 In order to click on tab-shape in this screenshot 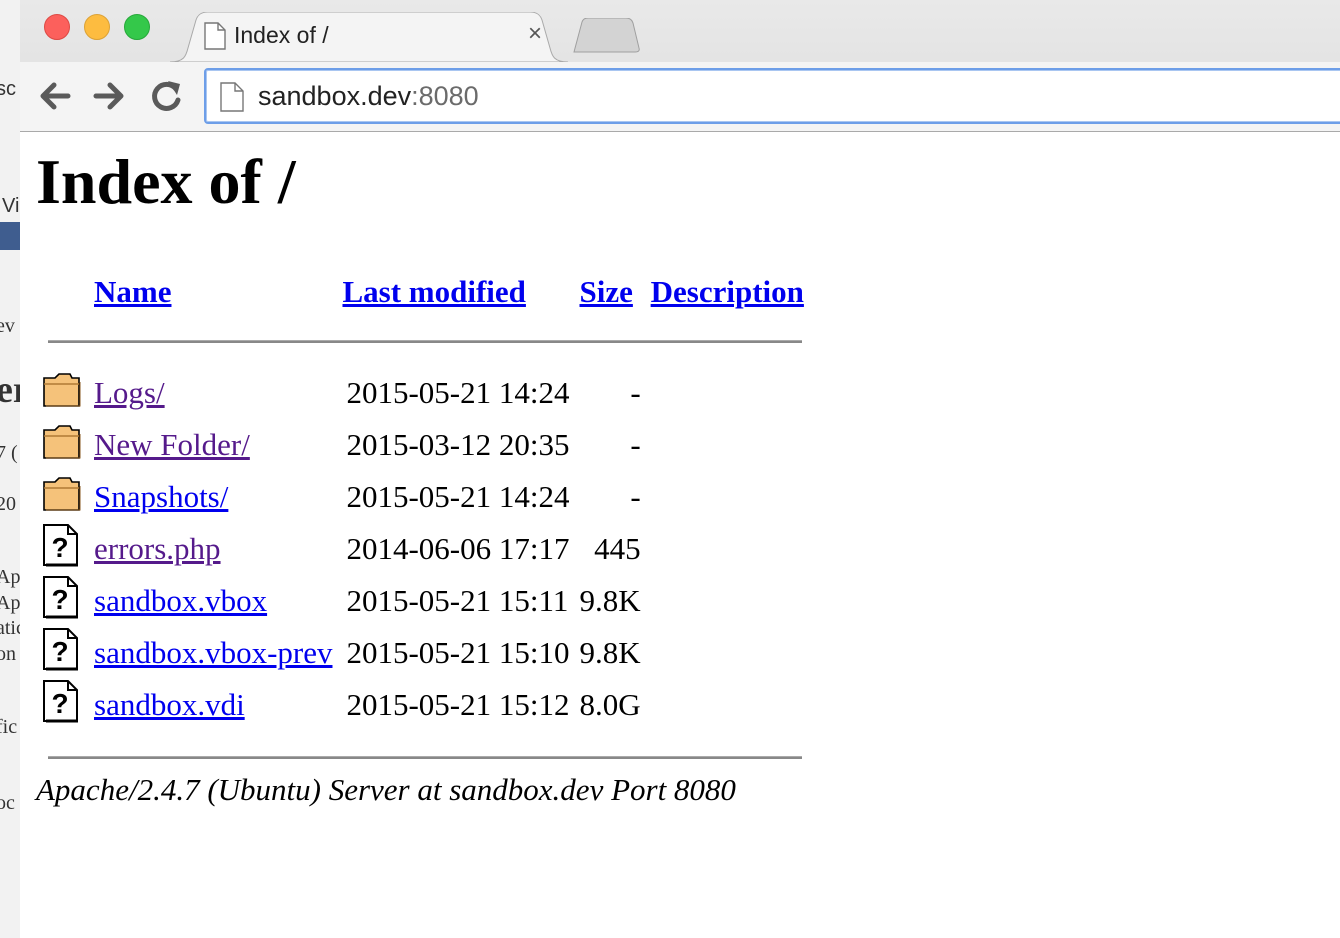, I will do `click(369, 37)`.